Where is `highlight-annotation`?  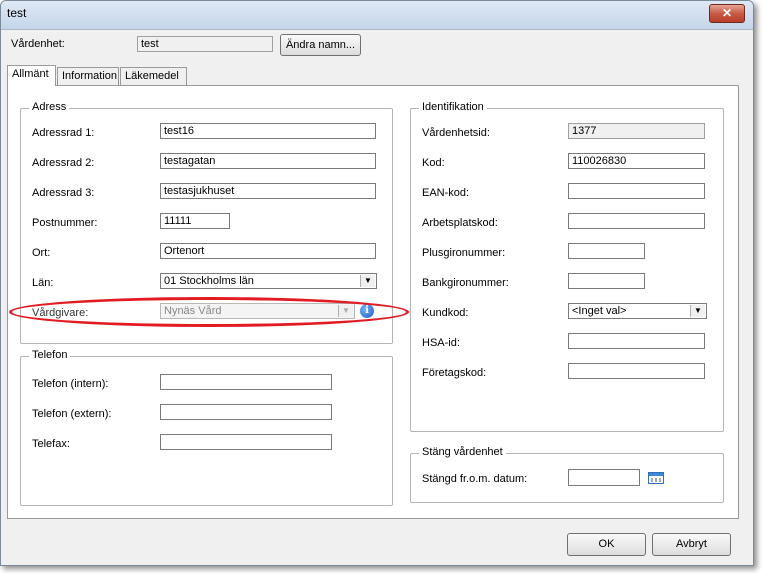
highlight-annotation is located at coordinates (209, 312).